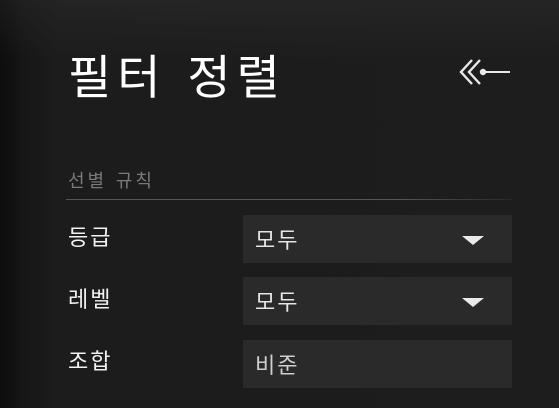  What do you see at coordinates (289, 199) in the screenshot?
I see `section-divider` at bounding box center [289, 199].